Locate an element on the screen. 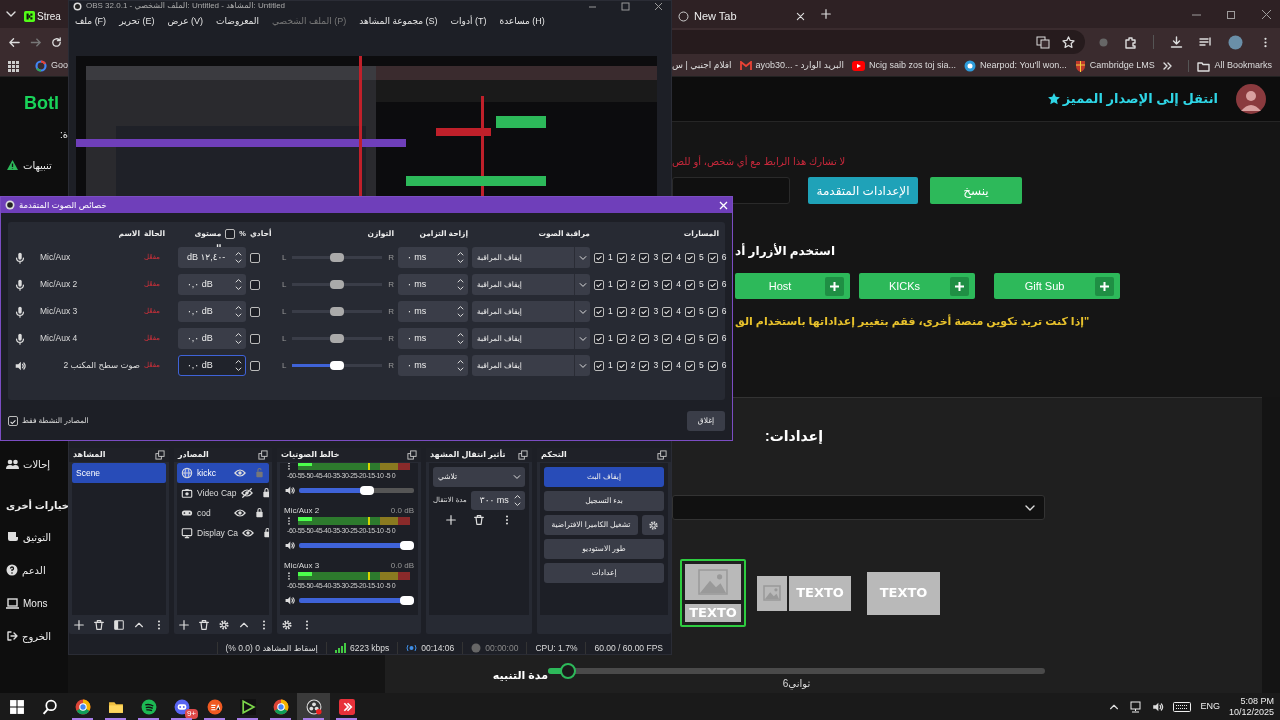 Image resolution: width=1280 pixels, height=720 pixels. logo-text: Botl is located at coordinates (42, 103).